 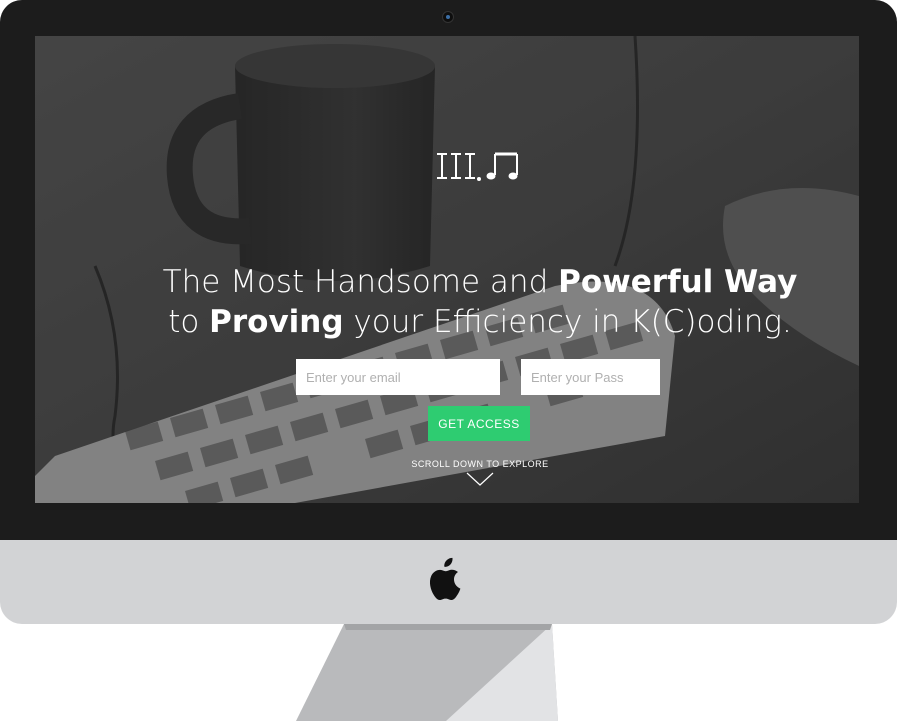 I want to click on bars-music-note-logo, so click(x=477, y=166).